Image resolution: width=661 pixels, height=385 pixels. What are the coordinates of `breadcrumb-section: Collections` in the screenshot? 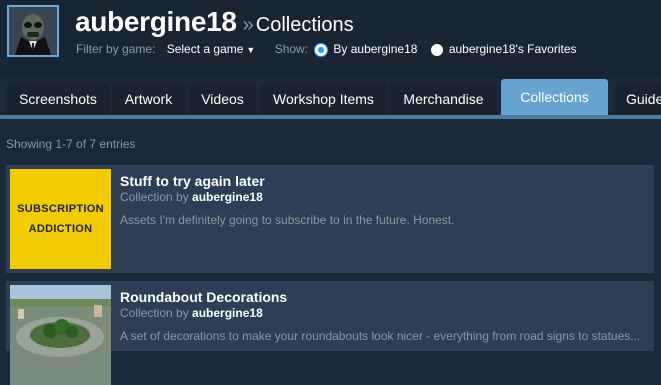 It's located at (304, 25).